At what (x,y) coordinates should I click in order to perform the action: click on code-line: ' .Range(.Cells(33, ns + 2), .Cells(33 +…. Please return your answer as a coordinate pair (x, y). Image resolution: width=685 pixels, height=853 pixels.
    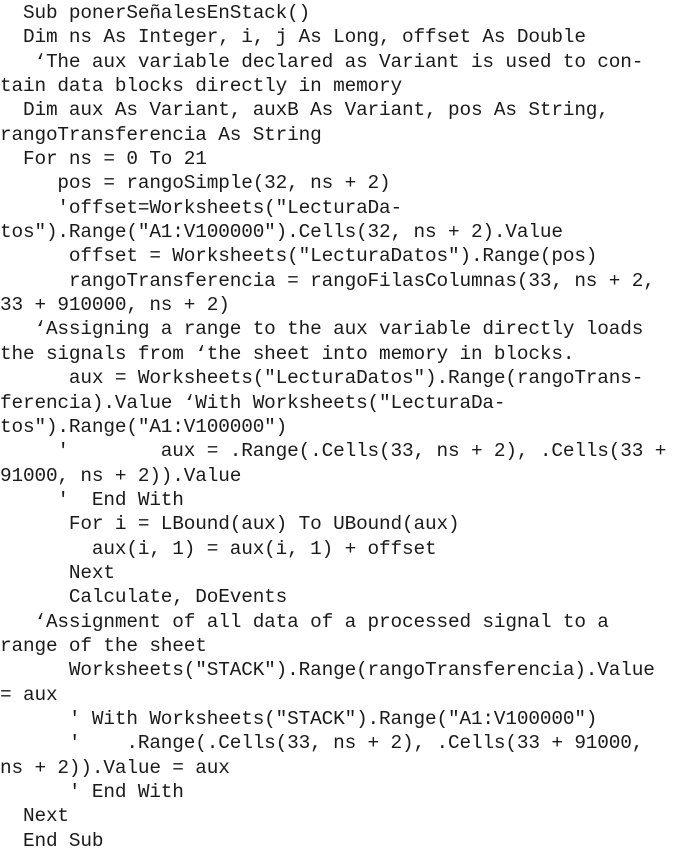
    Looking at the image, I should click on (322, 743).